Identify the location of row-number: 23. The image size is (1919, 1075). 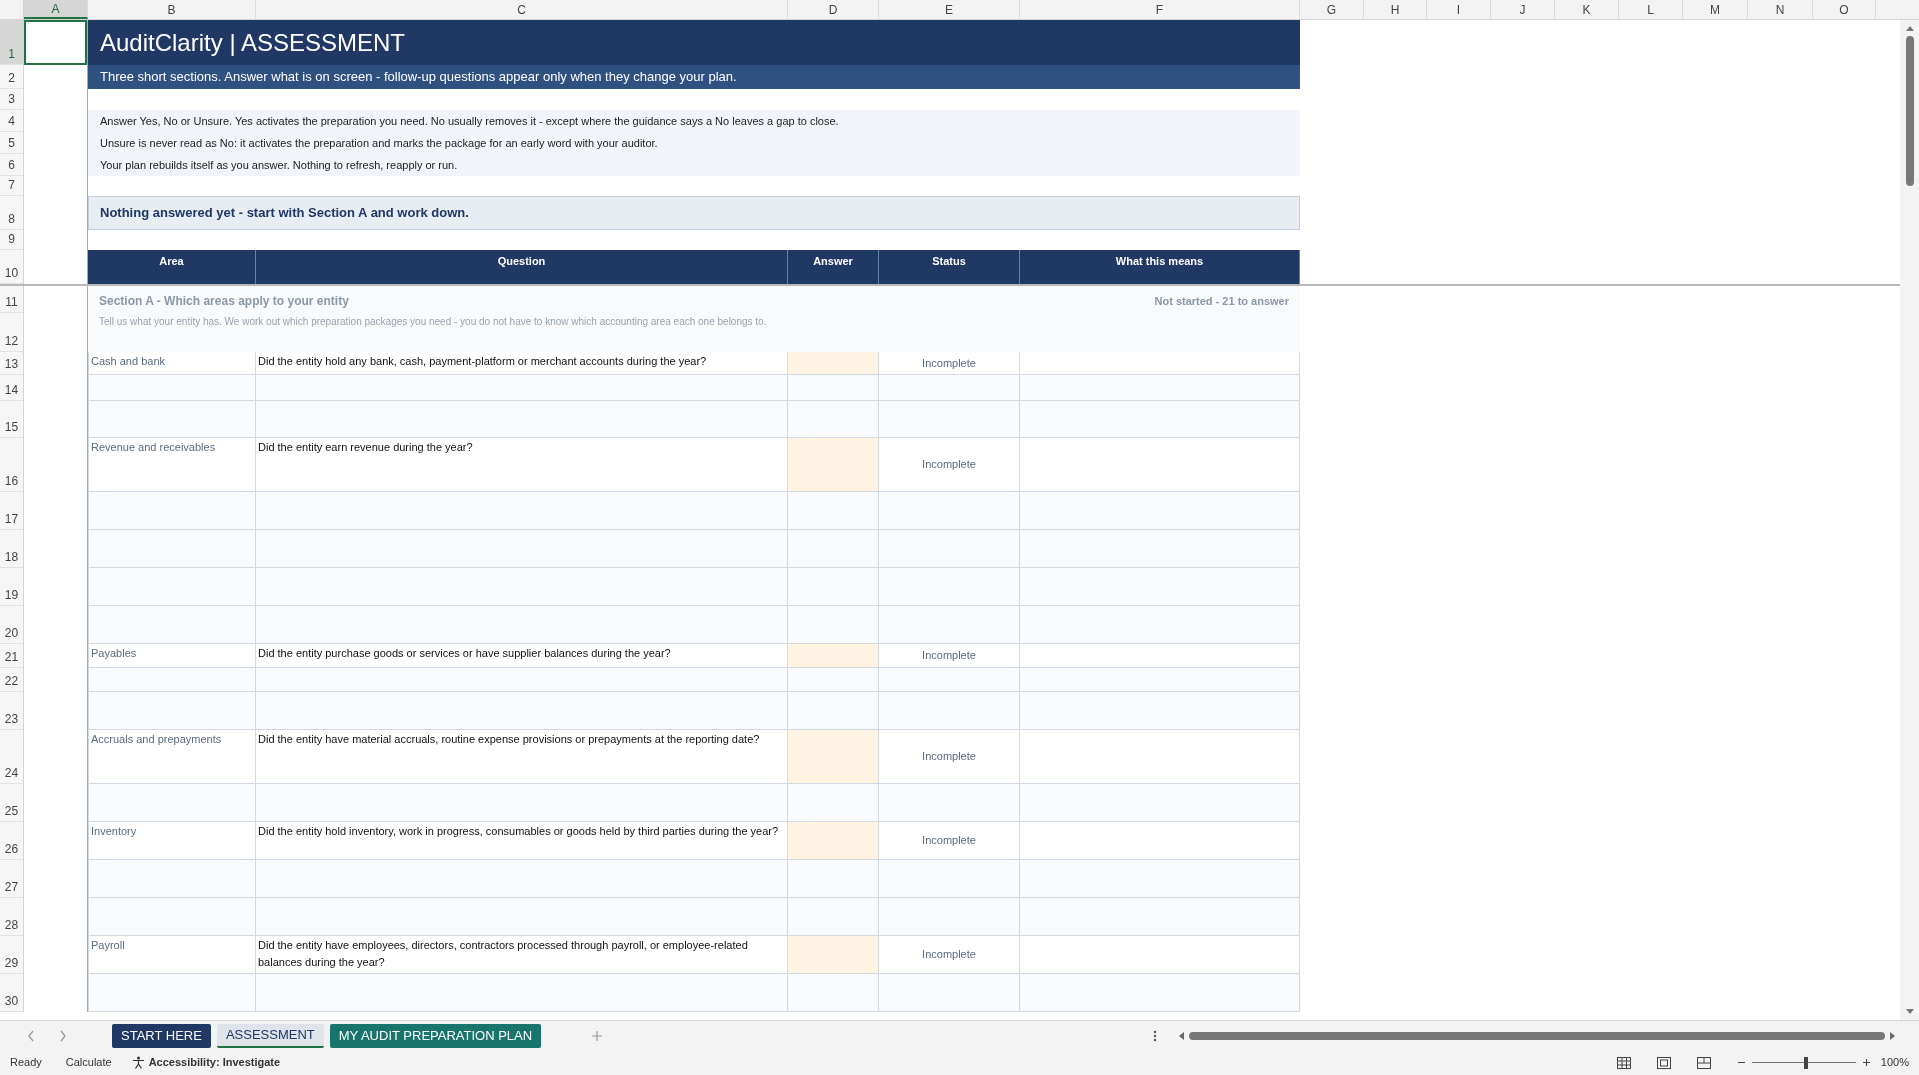
(11, 711).